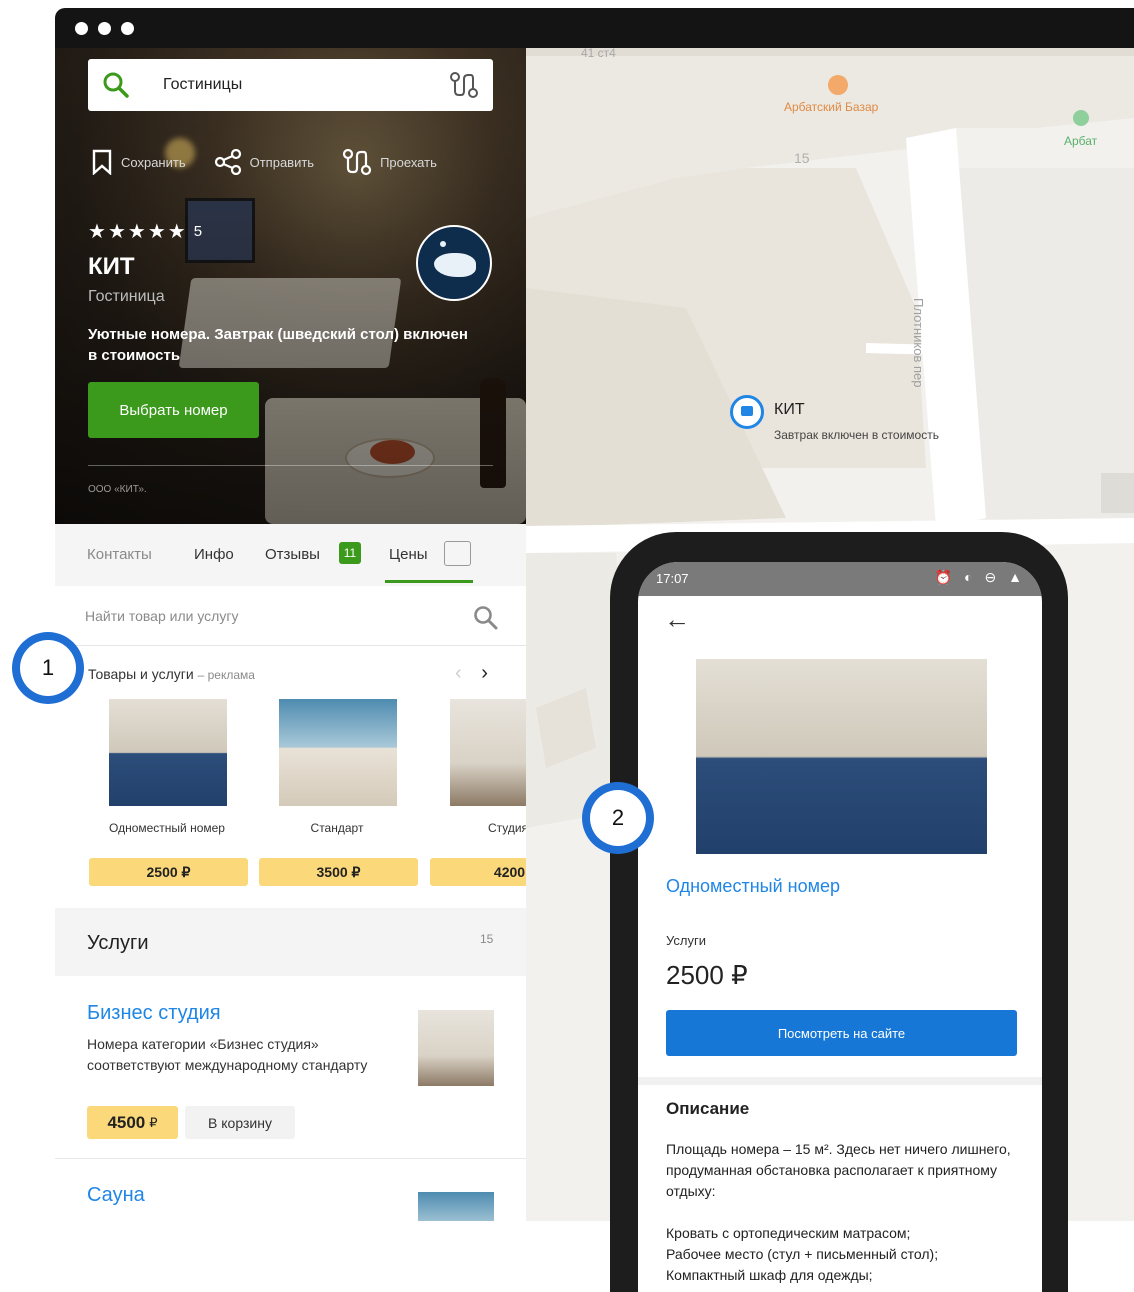  Describe the element at coordinates (282, 162) in the screenshot. I see `share-label: Отправить` at that location.